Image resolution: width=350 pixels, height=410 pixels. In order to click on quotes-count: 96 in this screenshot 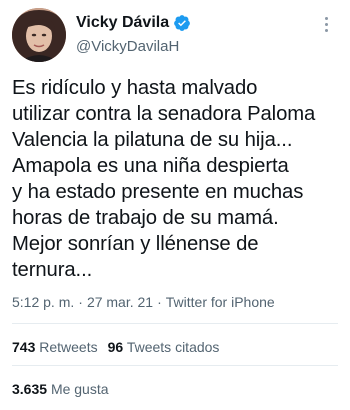, I will do `click(115, 347)`.